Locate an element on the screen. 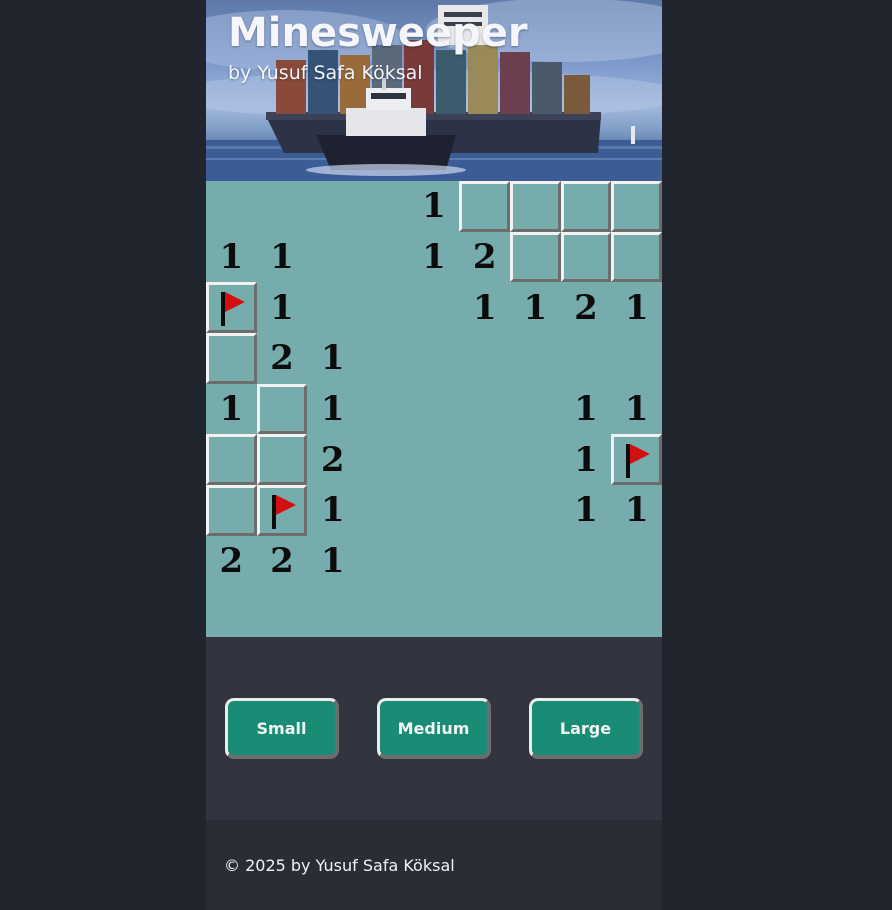 This screenshot has width=892, height=910. board-size-controls: Small Medium Large is located at coordinates (434, 728).